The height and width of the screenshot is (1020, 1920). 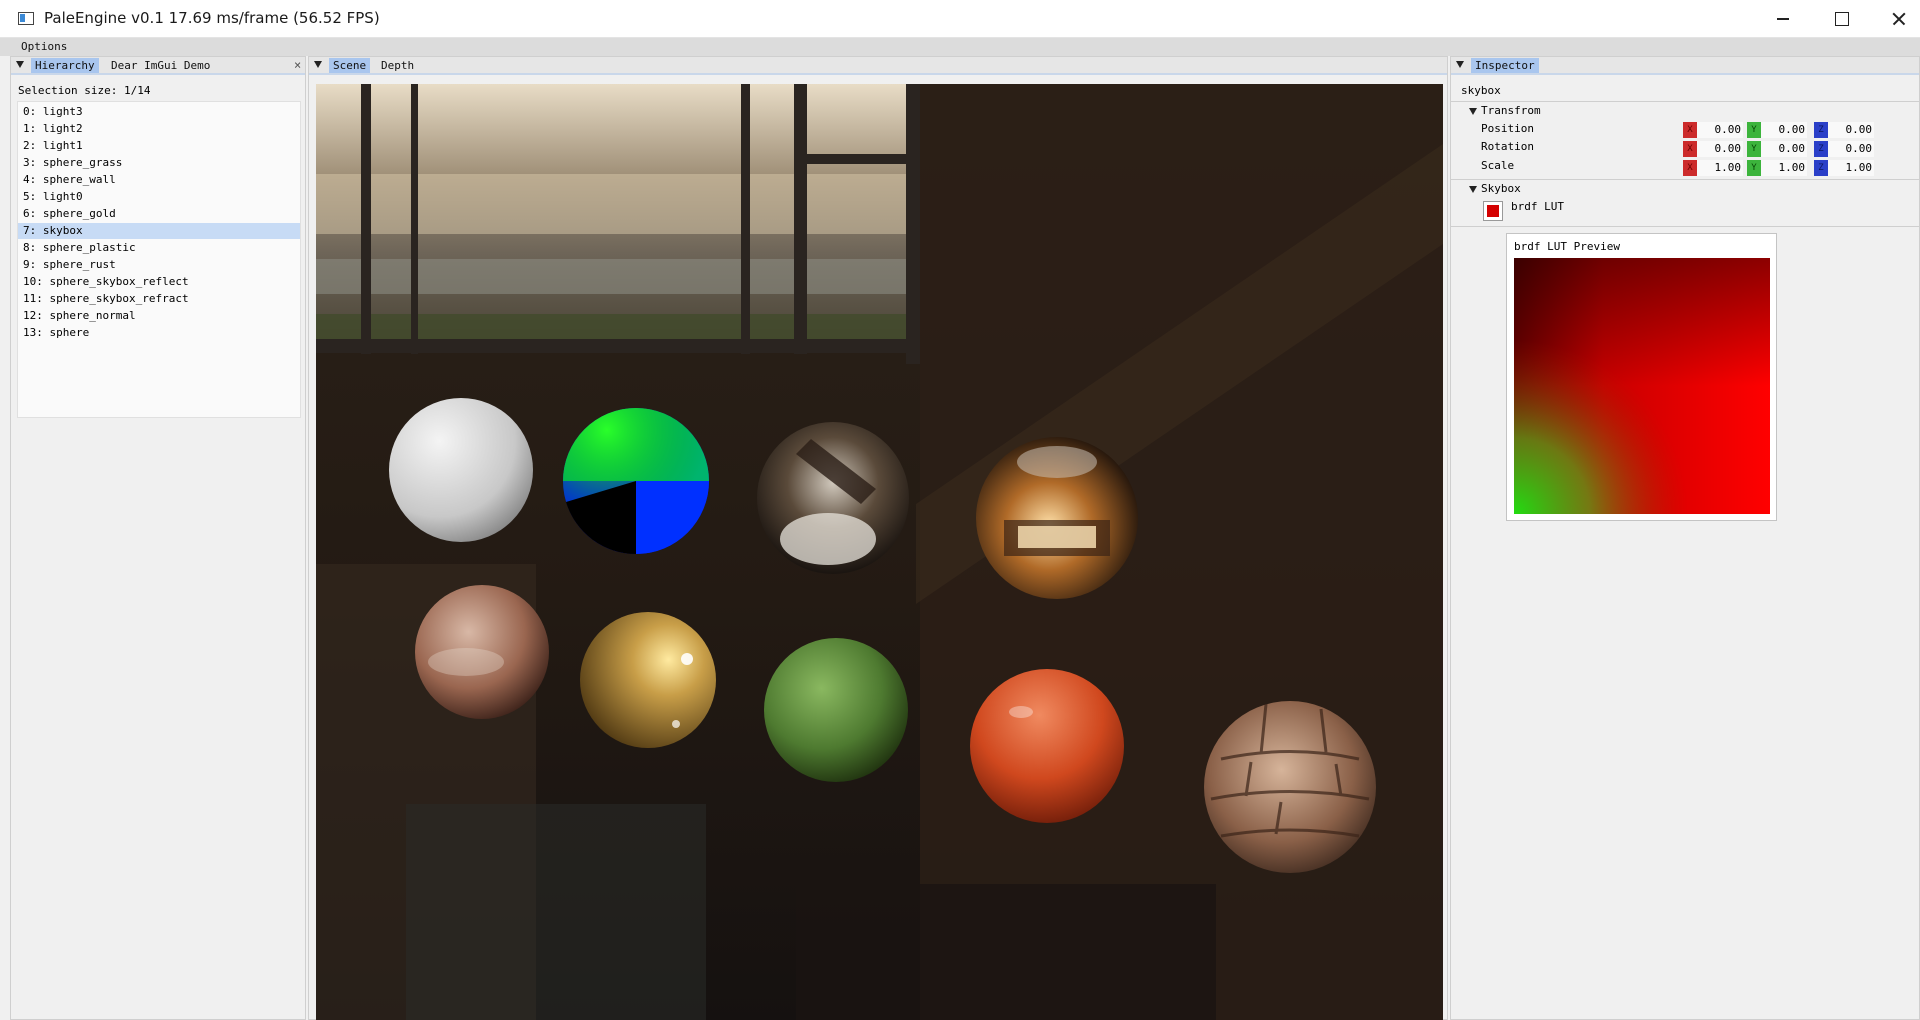 I want to click on scale-y-value: 1.00, so click(x=1792, y=167).